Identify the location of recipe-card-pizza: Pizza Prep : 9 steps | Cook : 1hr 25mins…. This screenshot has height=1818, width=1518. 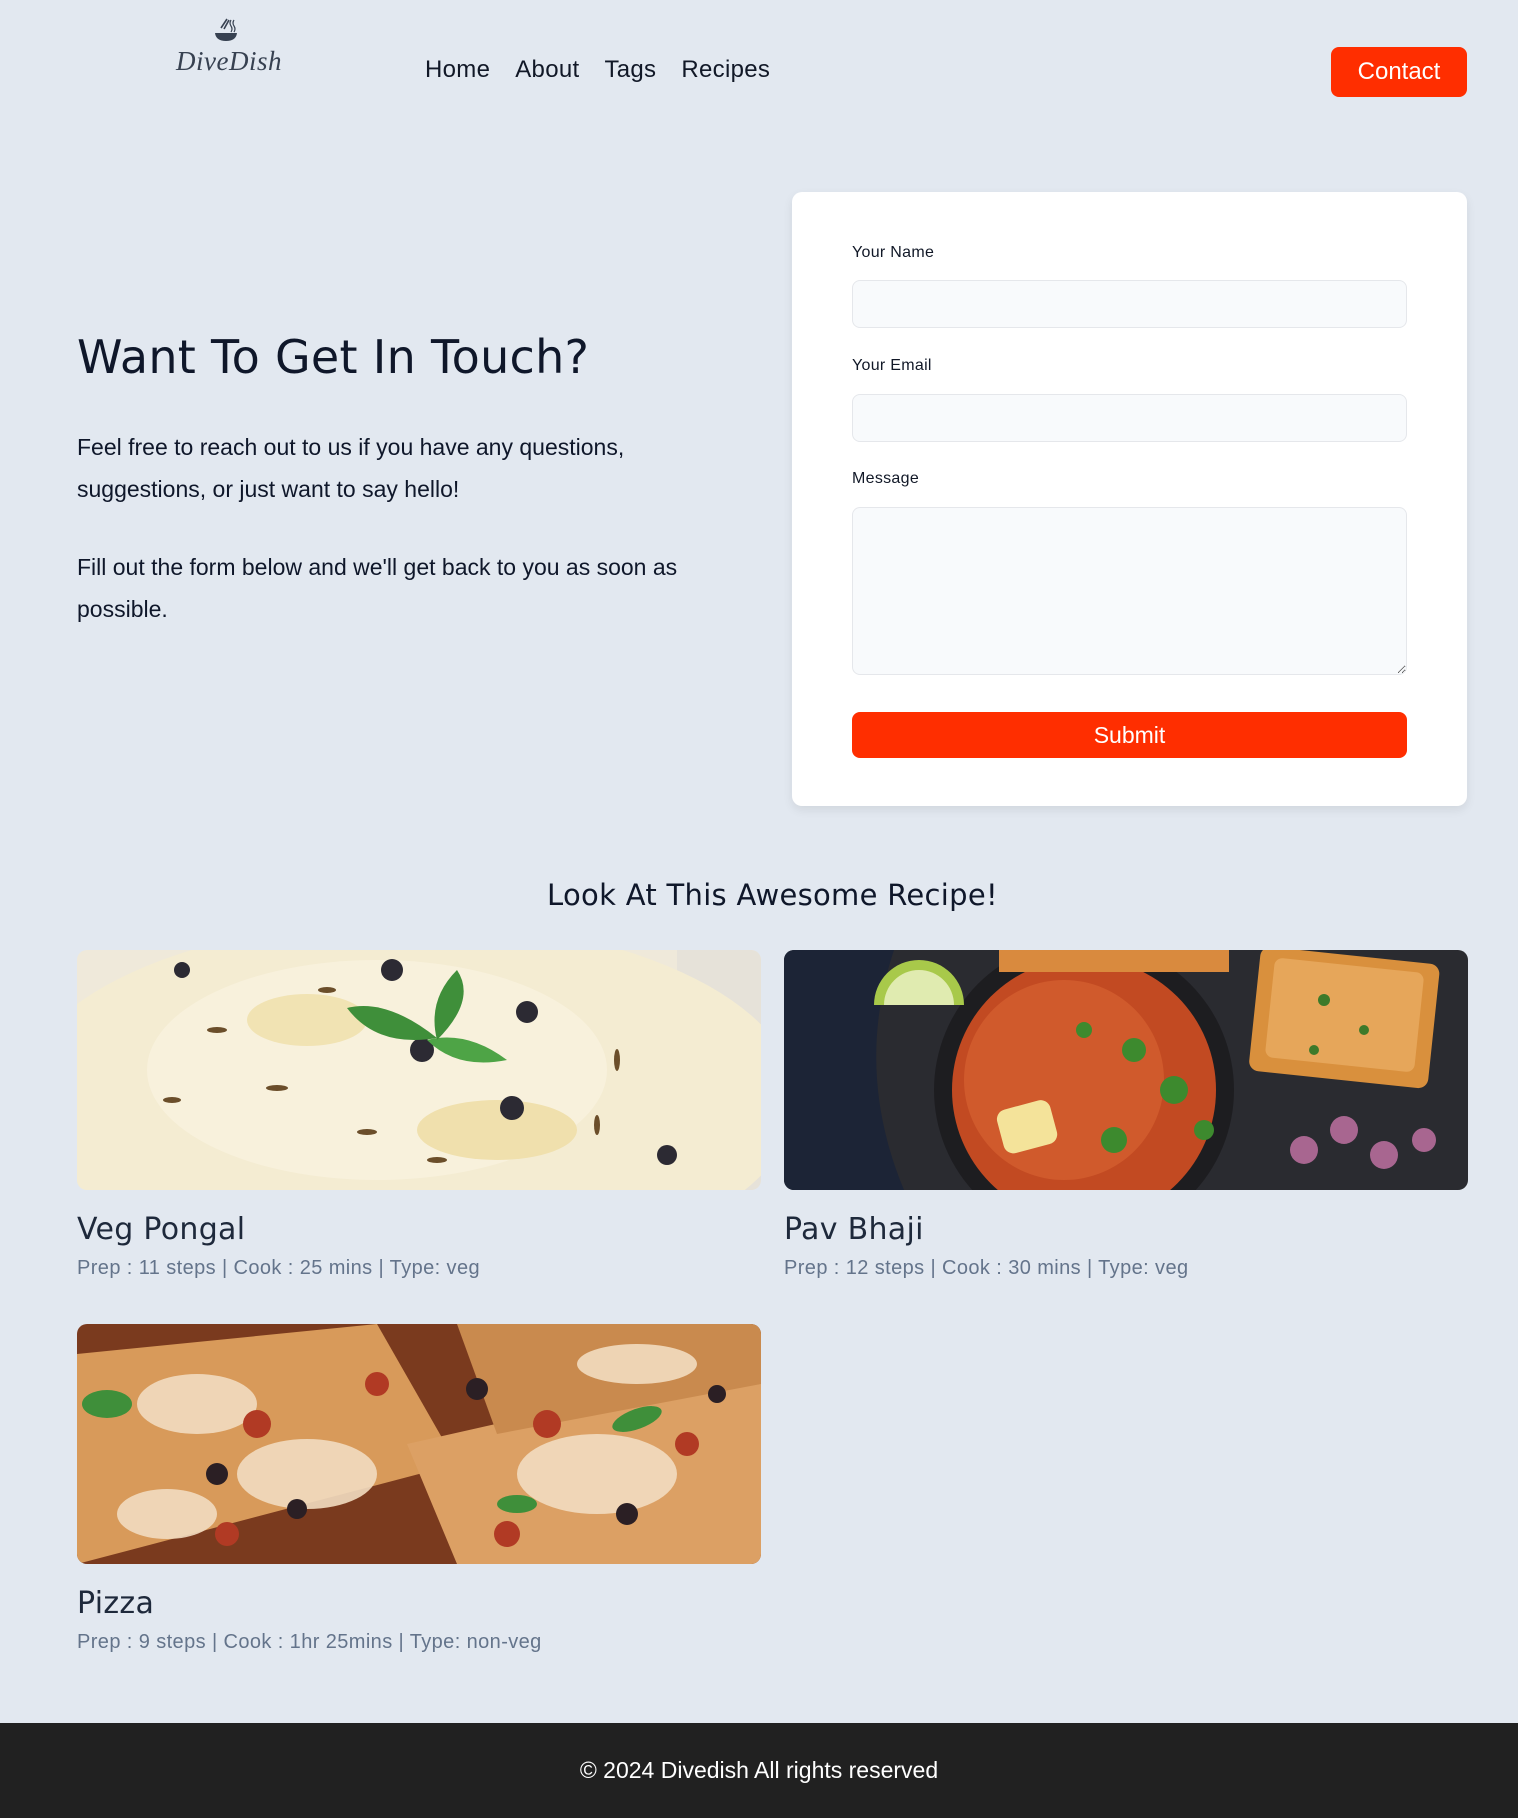
(419, 1489).